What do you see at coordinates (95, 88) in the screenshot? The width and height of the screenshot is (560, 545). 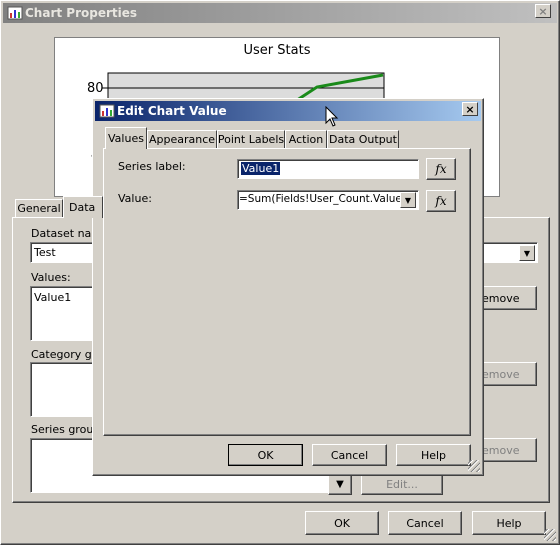 I see `y-tick-label-80: 80` at bounding box center [95, 88].